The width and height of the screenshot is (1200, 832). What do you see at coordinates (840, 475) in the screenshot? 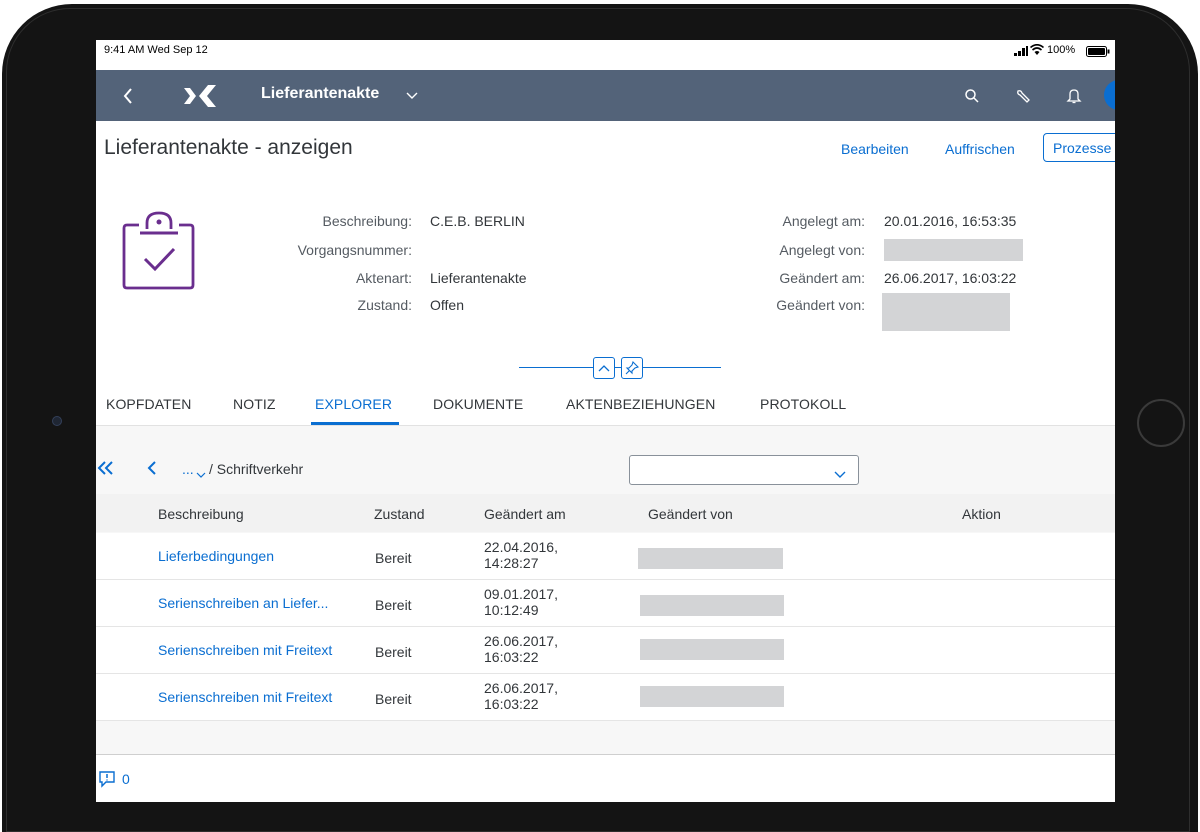
I see `select-chevron-down-icon` at bounding box center [840, 475].